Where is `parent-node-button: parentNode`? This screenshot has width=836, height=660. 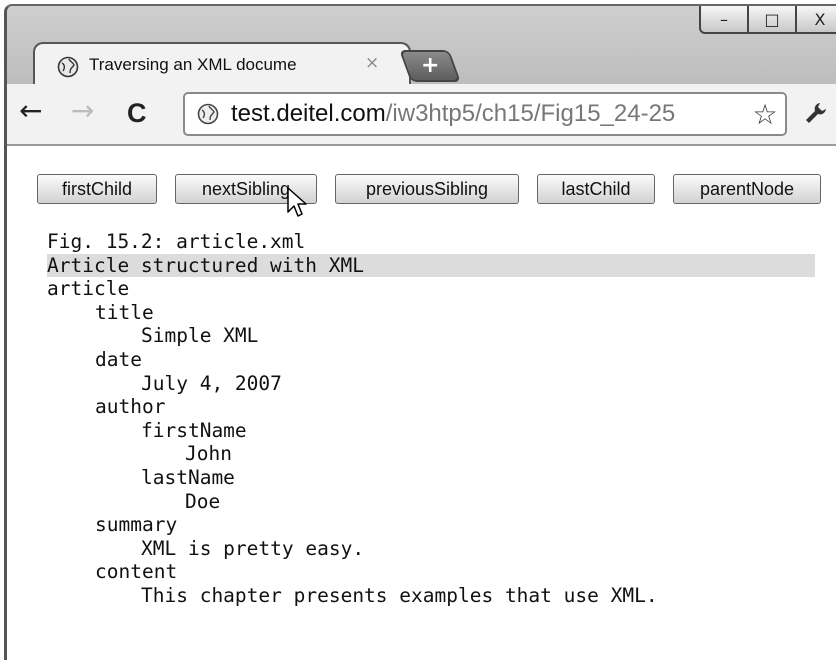 parent-node-button: parentNode is located at coordinates (747, 189).